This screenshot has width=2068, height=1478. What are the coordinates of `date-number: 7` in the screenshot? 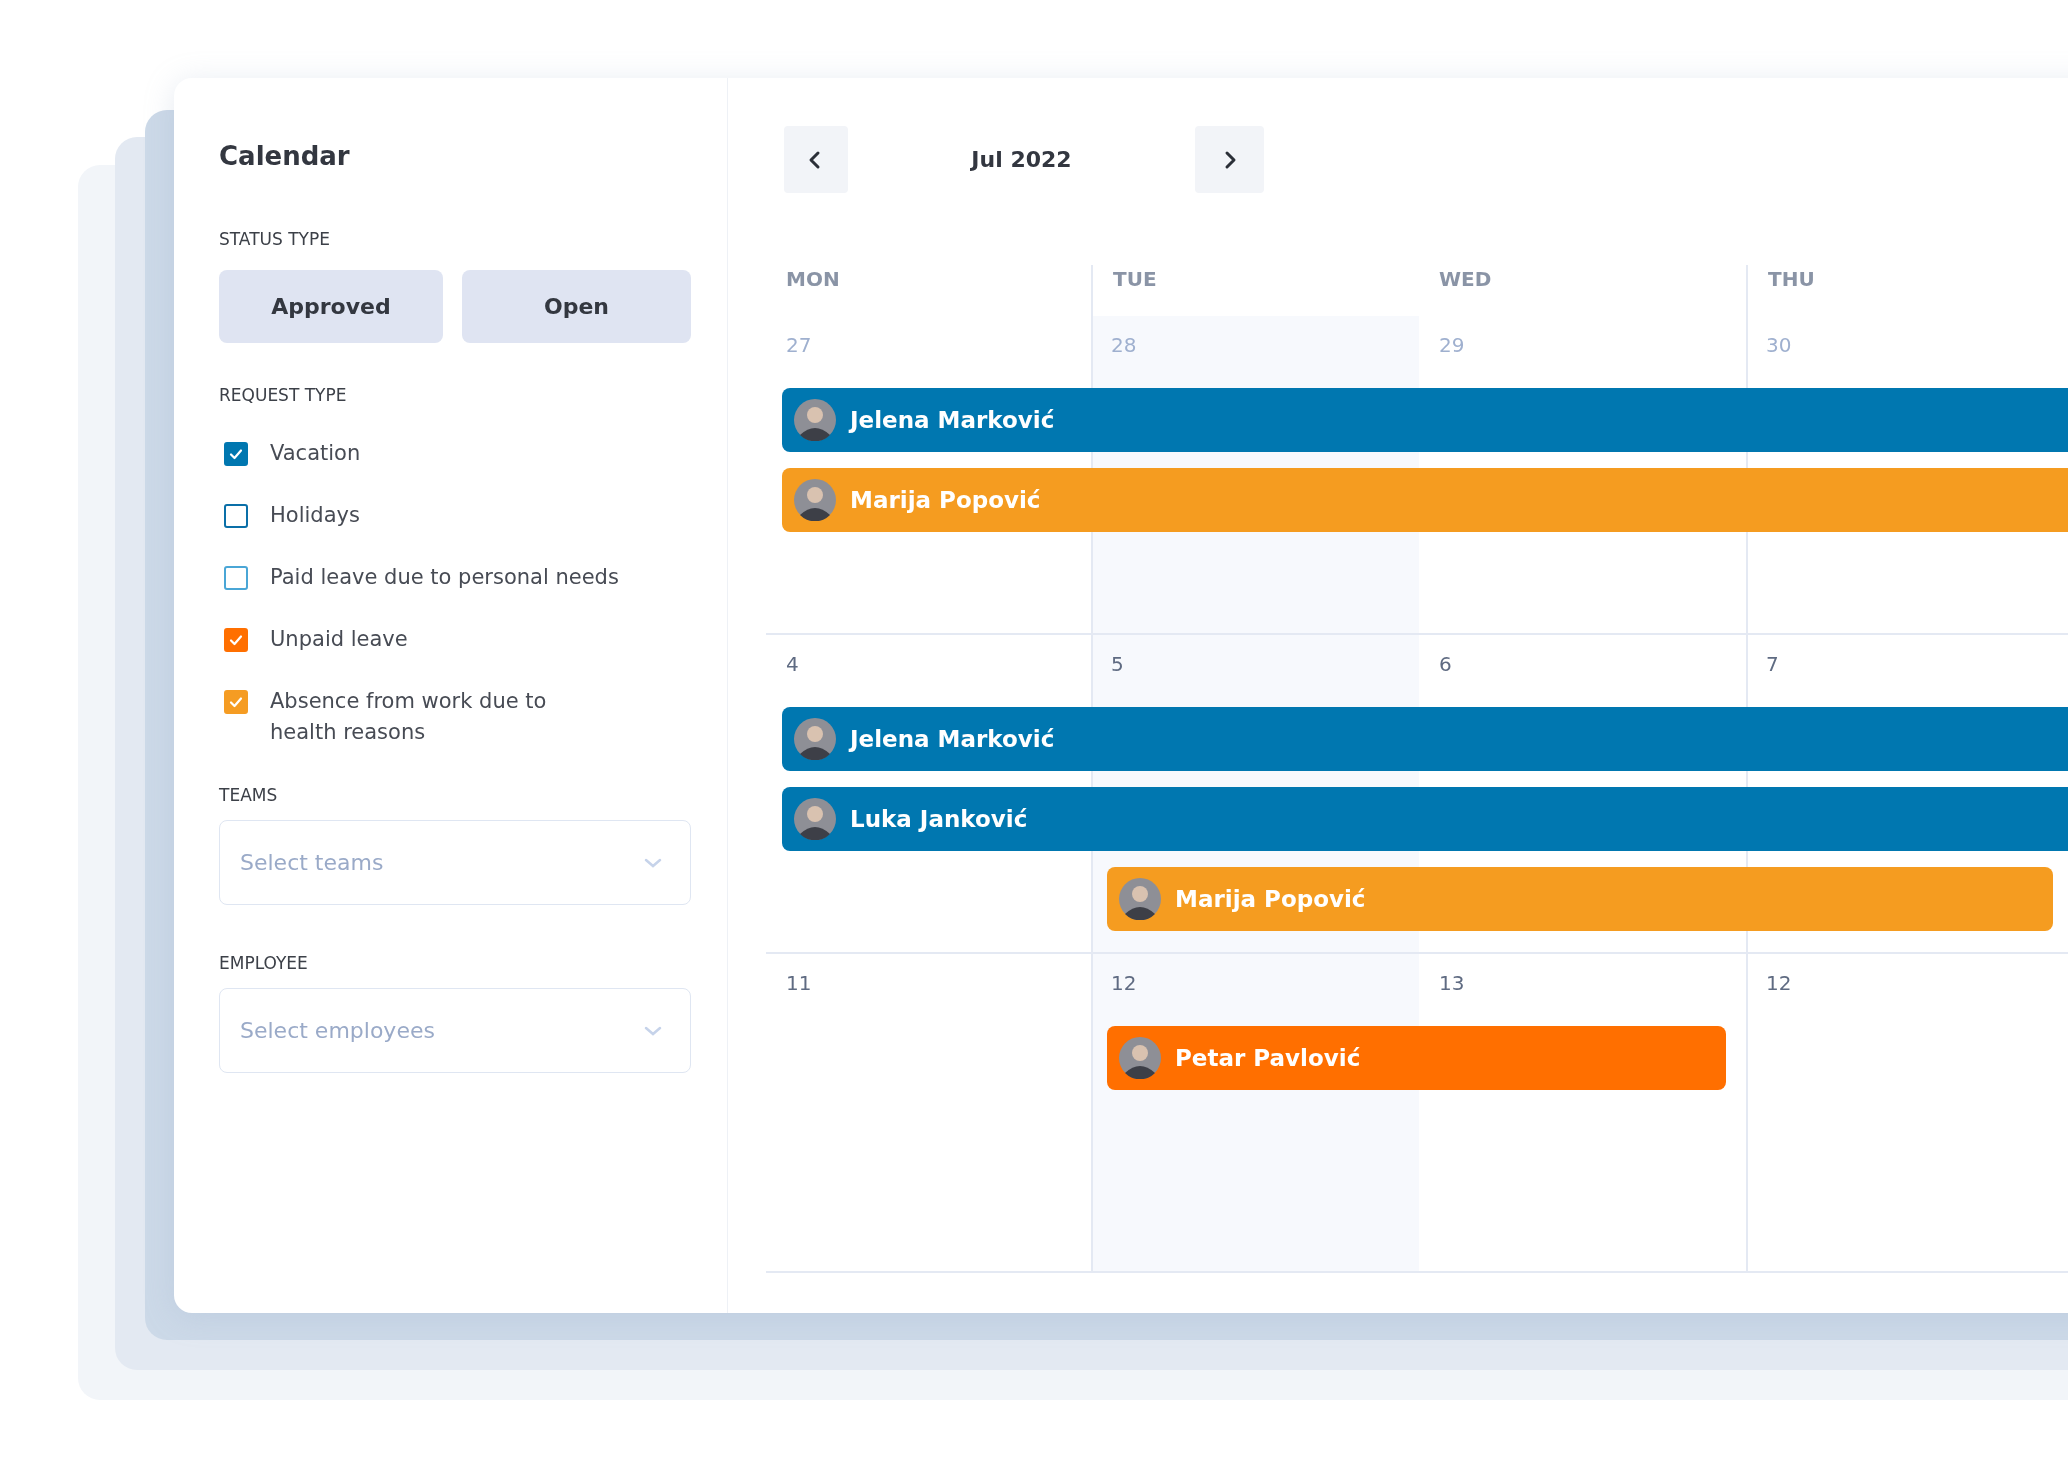 It's located at (1772, 664).